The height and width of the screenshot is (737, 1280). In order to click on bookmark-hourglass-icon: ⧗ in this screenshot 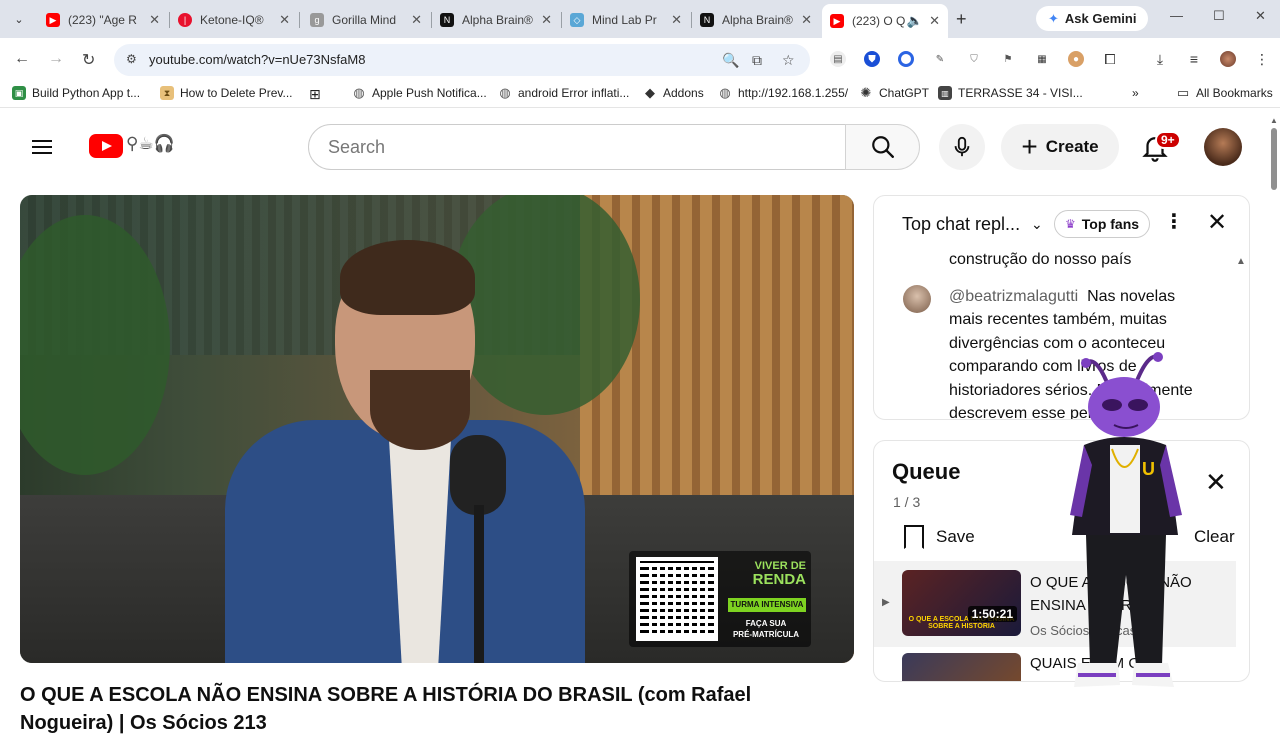, I will do `click(167, 93)`.